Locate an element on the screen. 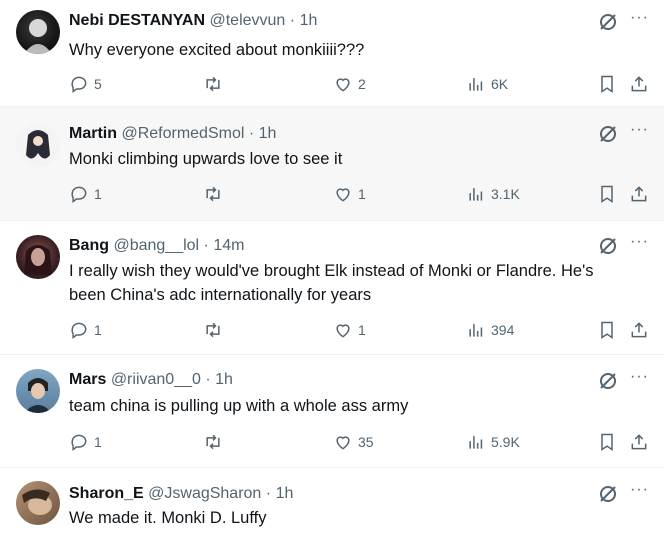 The height and width of the screenshot is (535, 664). display-name: Nebi DESTANYAN is located at coordinates (137, 20).